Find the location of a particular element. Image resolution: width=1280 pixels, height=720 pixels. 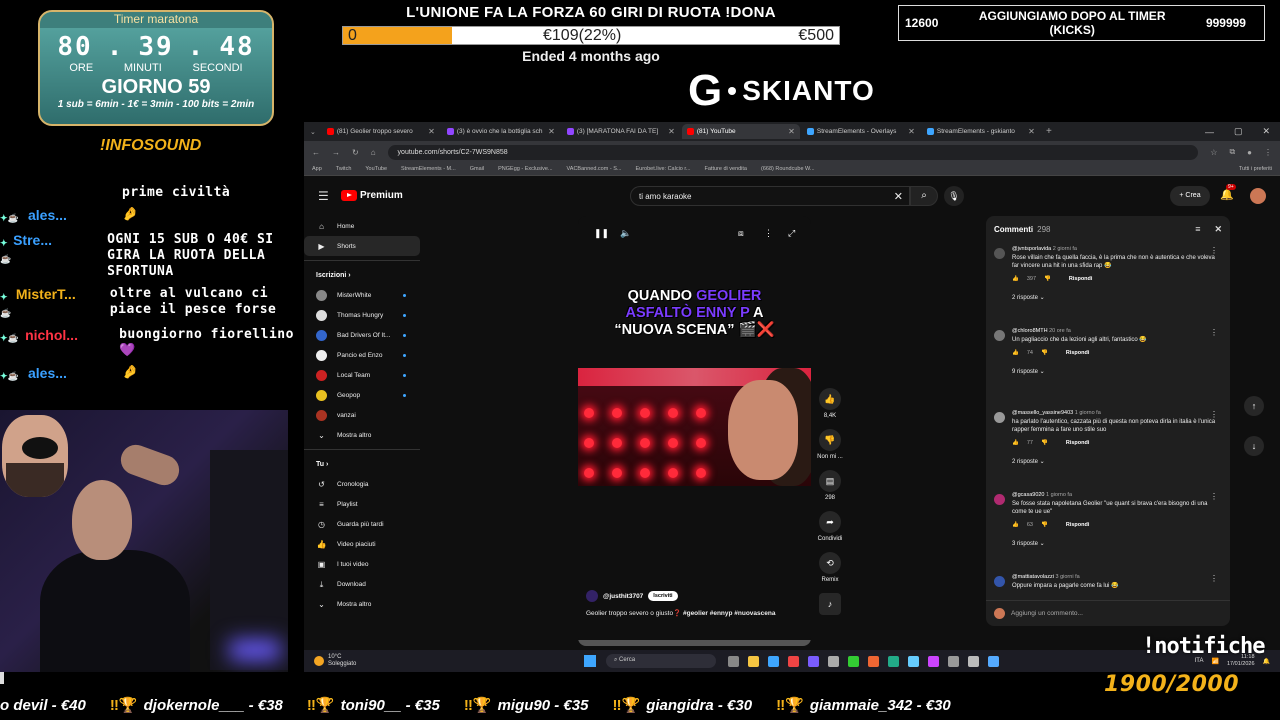

you-item: ◷ Guarda più tardi is located at coordinates (362, 524).